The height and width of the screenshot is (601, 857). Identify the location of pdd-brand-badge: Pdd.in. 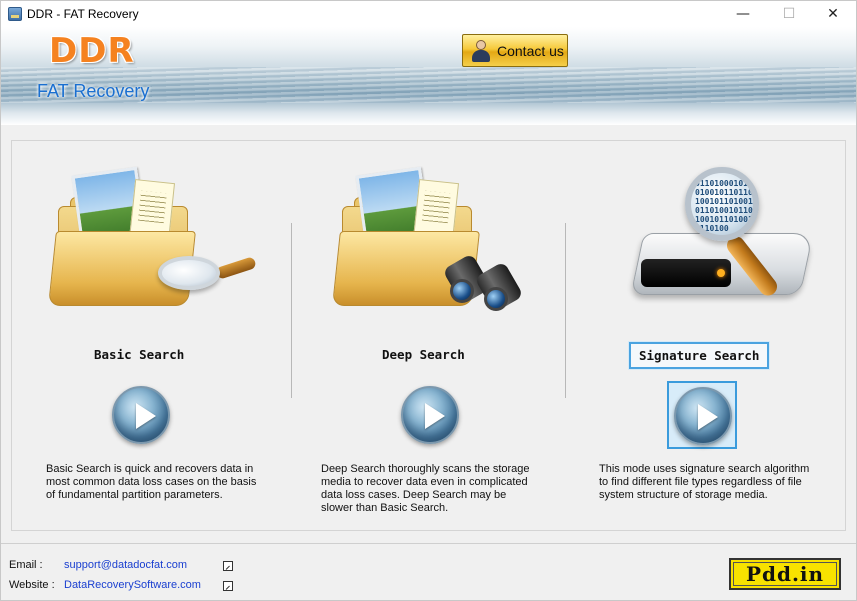
(785, 574).